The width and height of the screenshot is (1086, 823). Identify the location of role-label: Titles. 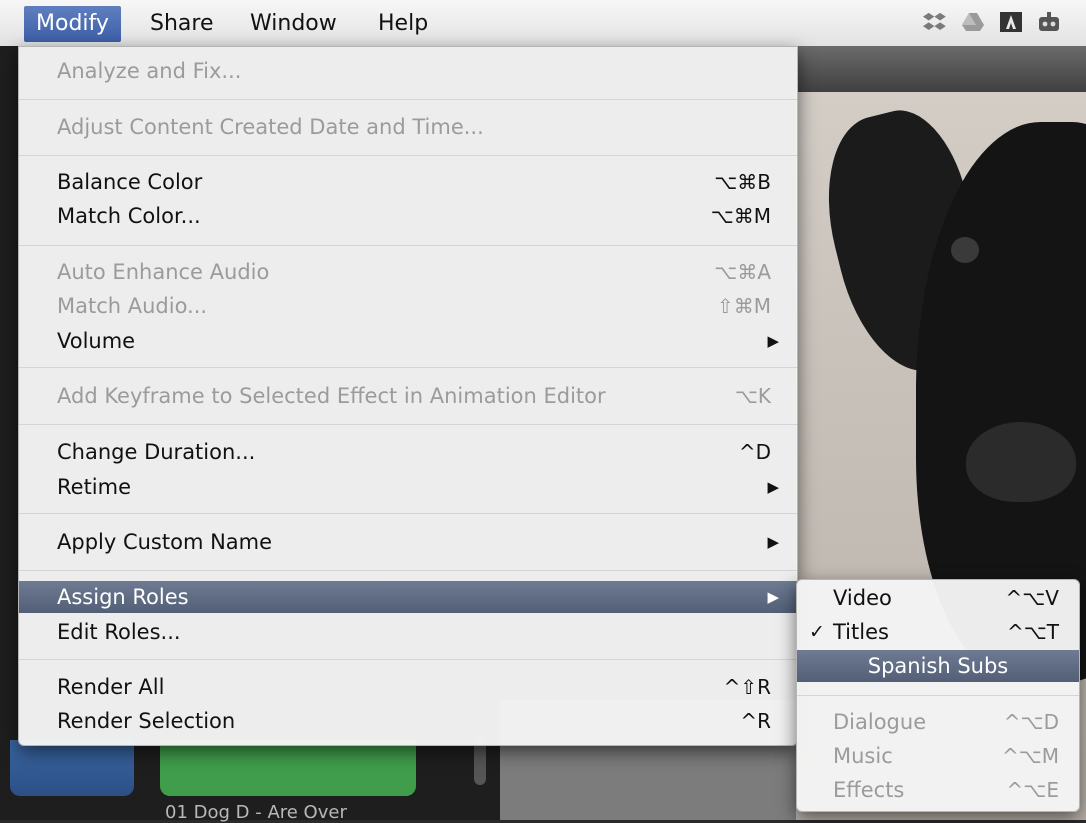
(861, 632).